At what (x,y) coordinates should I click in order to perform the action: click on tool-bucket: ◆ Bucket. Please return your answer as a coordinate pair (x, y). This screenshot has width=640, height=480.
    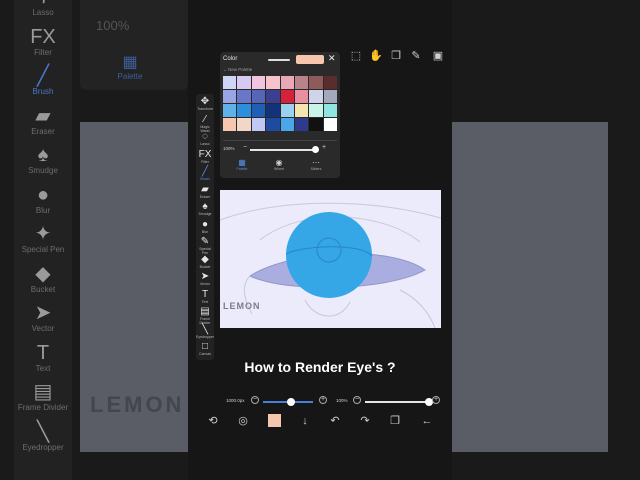
    Looking at the image, I should click on (205, 261).